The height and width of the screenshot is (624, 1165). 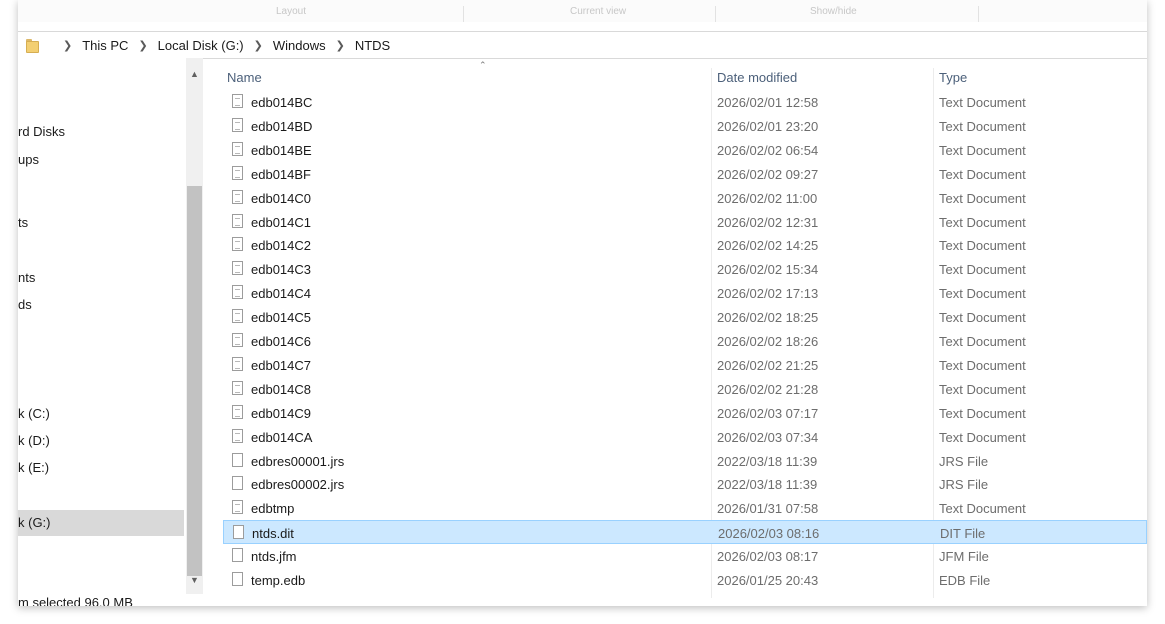 What do you see at coordinates (281, 294) in the screenshot?
I see `file-name: edb014C4` at bounding box center [281, 294].